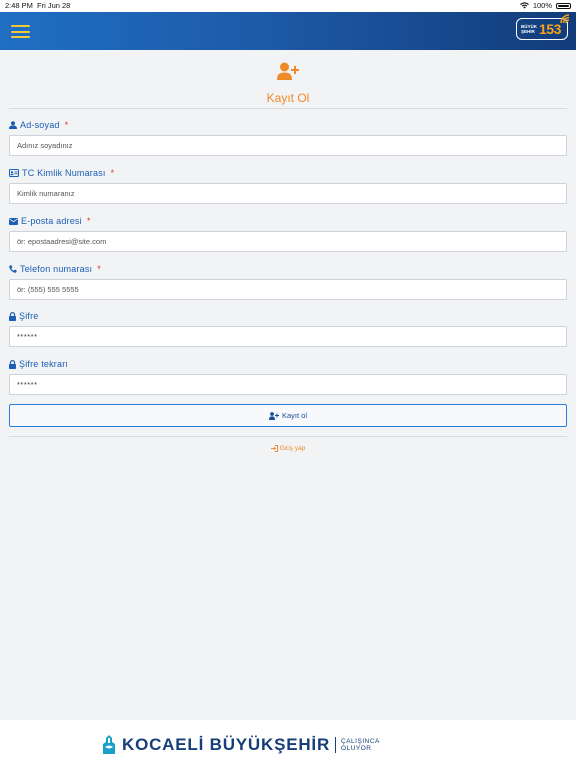 The image size is (576, 768). What do you see at coordinates (54, 5) in the screenshot?
I see `status-date: Fri Jun 28` at bounding box center [54, 5].